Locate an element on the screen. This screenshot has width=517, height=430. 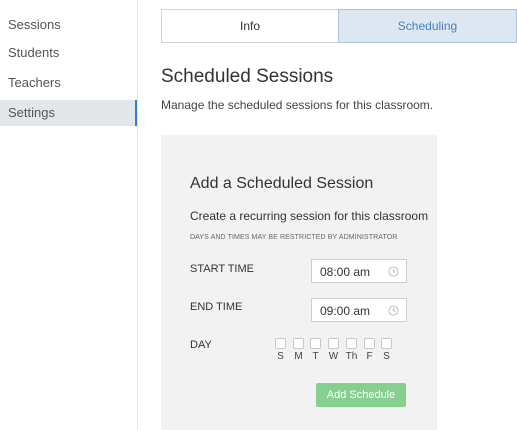
day-letter: T is located at coordinates (315, 356).